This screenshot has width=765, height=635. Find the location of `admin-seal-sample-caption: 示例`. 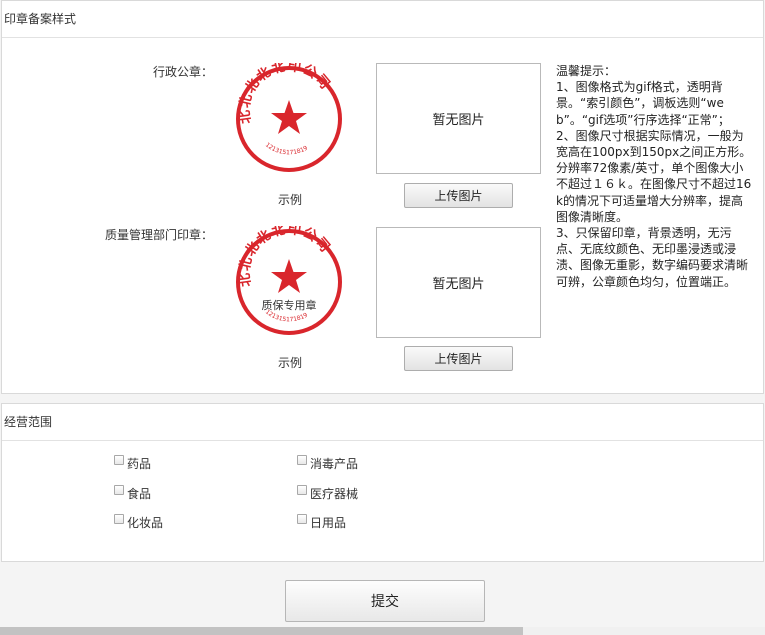

admin-seal-sample-caption: 示例 is located at coordinates (289, 200).